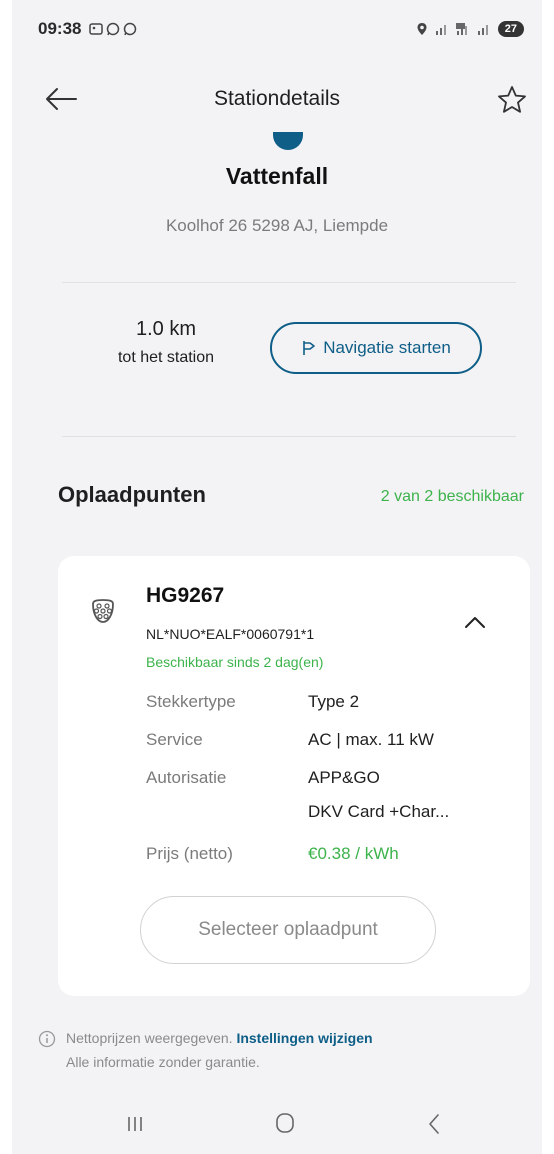 Image resolution: width=554 pixels, height=1154 pixels. Describe the element at coordinates (288, 141) in the screenshot. I see `station-marker-icon` at that location.